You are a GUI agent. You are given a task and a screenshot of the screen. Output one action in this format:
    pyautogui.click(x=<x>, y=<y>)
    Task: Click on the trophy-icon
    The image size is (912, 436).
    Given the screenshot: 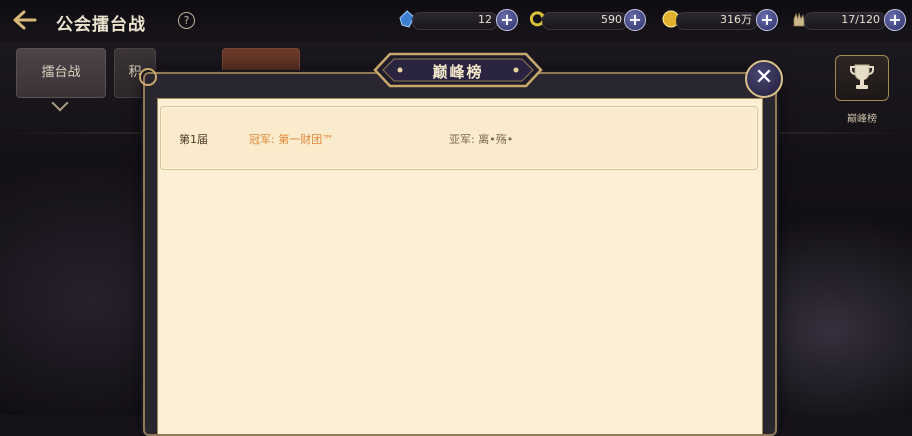 What is the action you would take?
    pyautogui.click(x=862, y=76)
    